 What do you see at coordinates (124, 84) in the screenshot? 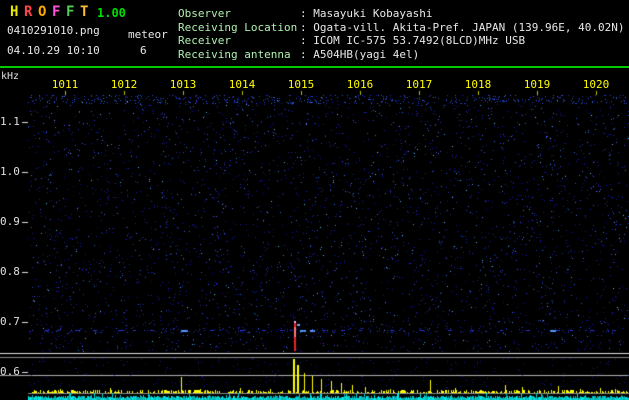
I see `time-tick-label: 1012` at bounding box center [124, 84].